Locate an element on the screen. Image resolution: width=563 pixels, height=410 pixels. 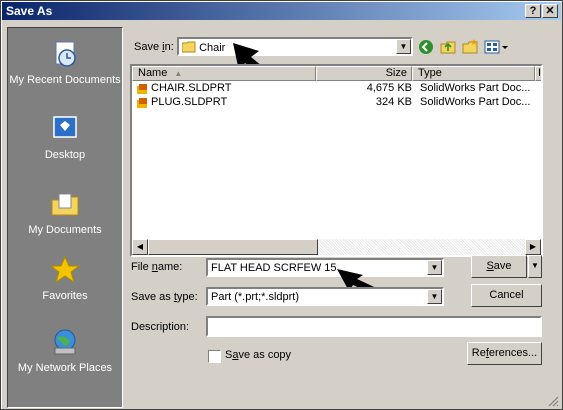
scroll-left-icon: ◀ is located at coordinates (140, 247).